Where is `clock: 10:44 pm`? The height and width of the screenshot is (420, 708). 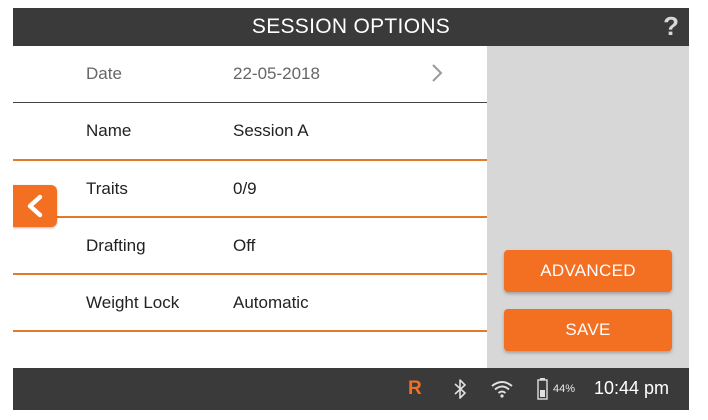 clock: 10:44 pm is located at coordinates (632, 388).